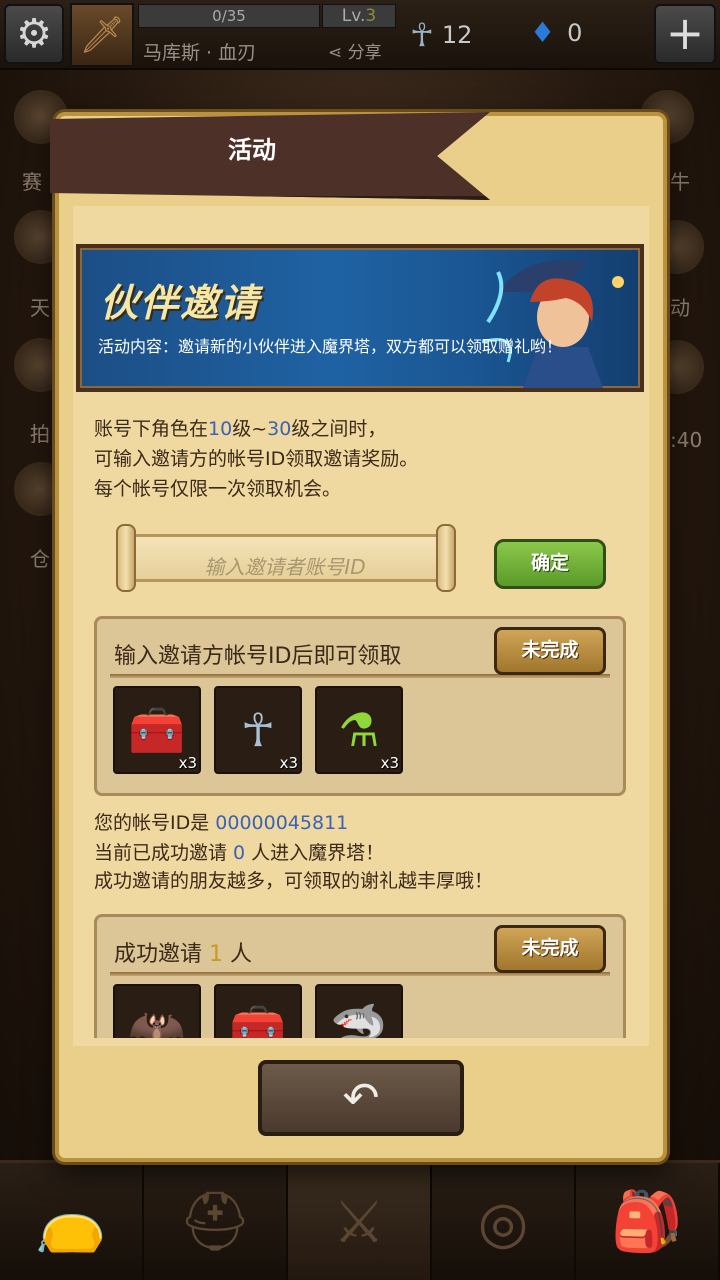 The width and height of the screenshot is (720, 1280). I want to click on level-prefix: Lv., so click(353, 16).